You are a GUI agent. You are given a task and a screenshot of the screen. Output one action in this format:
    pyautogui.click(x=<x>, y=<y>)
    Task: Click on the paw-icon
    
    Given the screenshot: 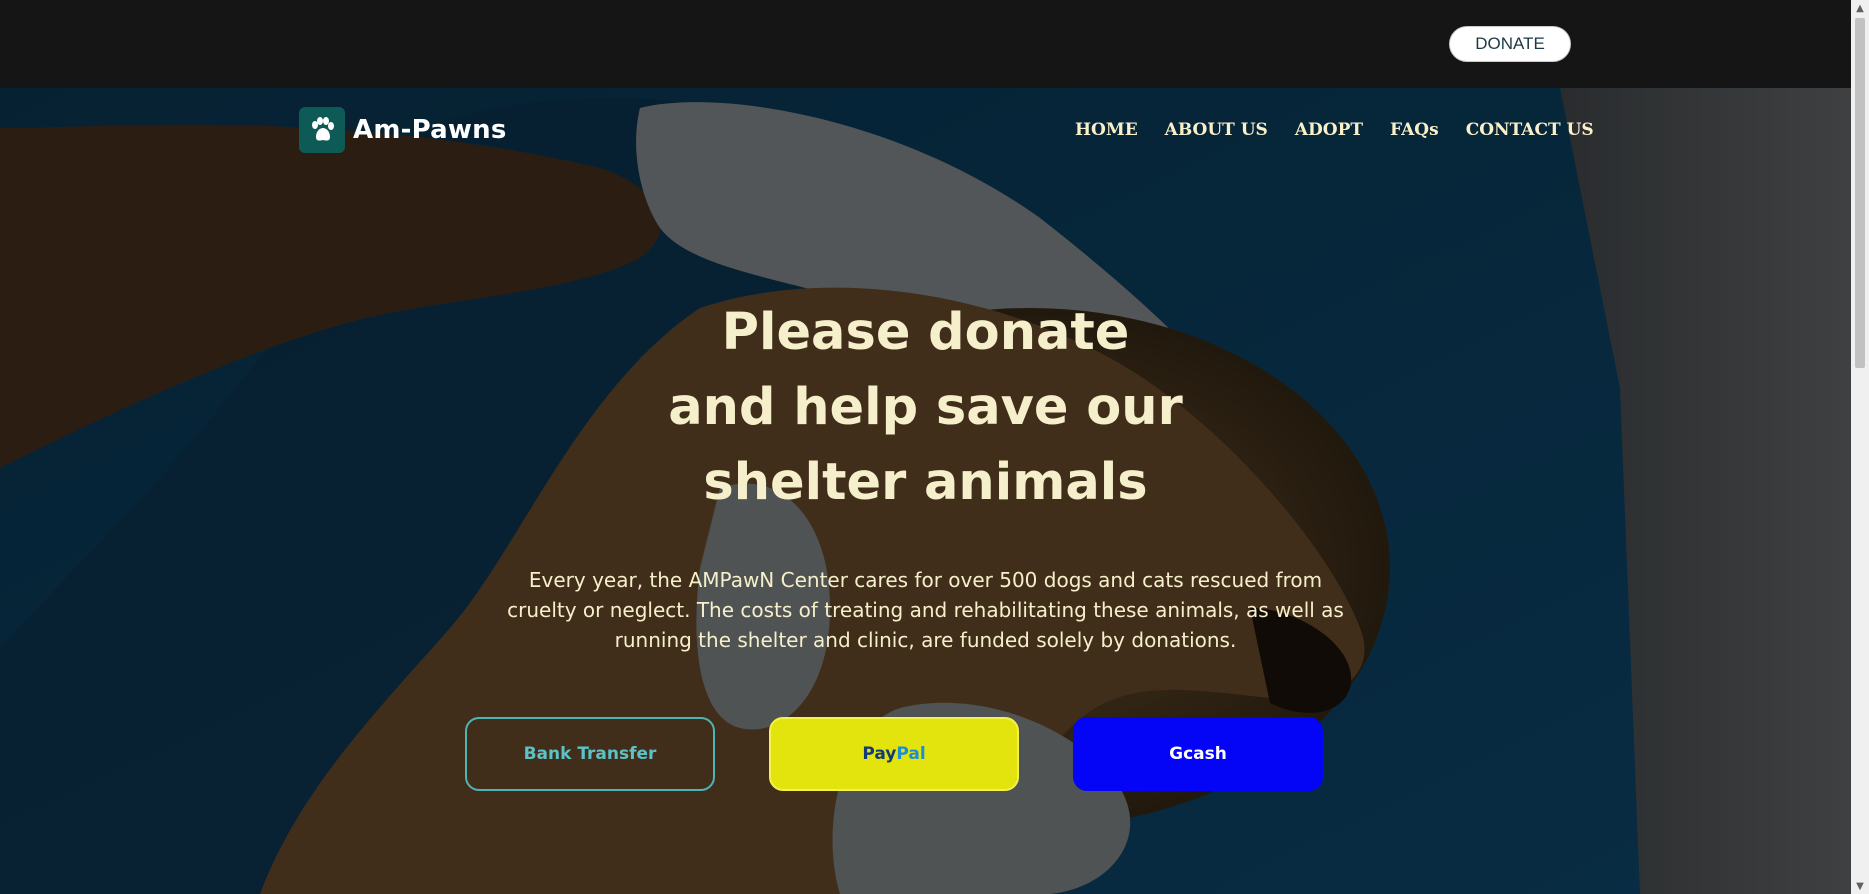 What is the action you would take?
    pyautogui.click(x=322, y=130)
    